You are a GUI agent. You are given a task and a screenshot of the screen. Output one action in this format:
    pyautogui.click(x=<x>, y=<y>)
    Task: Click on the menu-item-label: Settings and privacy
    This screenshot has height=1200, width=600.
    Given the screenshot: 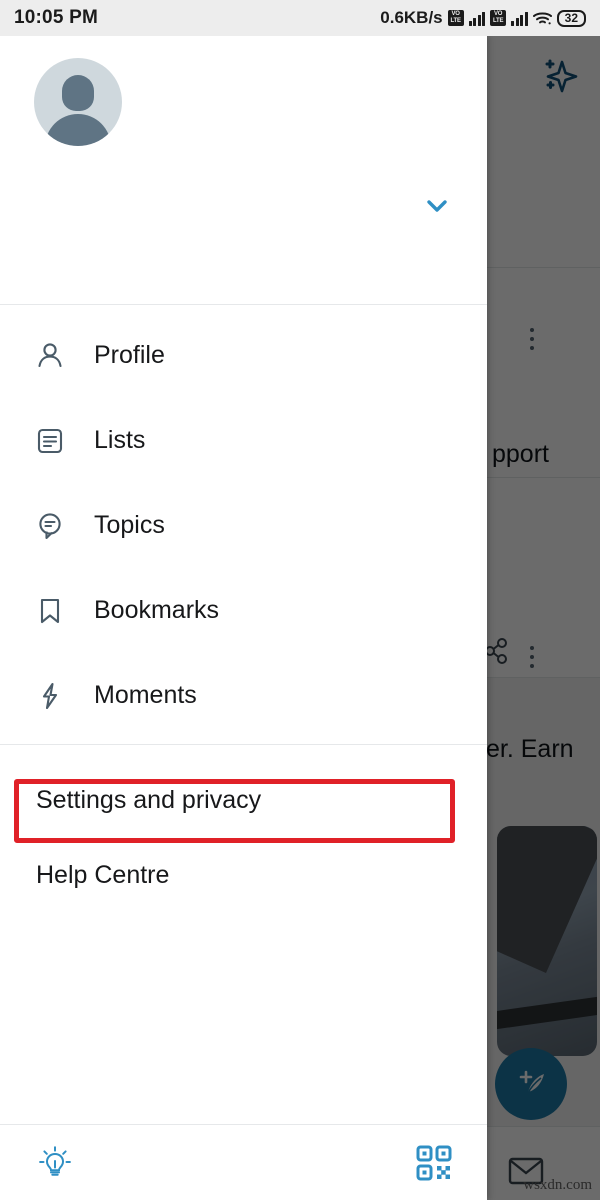 What is the action you would take?
    pyautogui.click(x=149, y=799)
    